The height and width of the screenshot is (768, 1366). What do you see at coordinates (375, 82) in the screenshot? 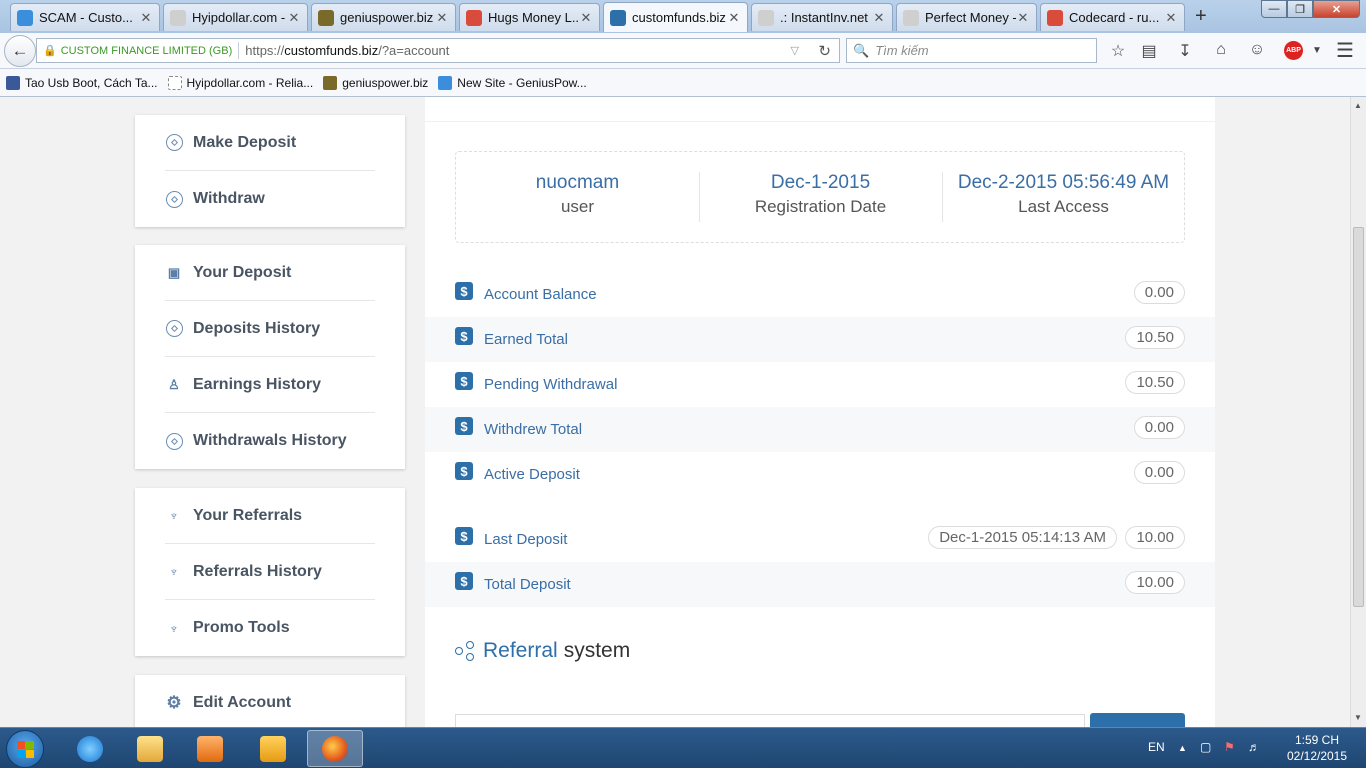
I see `bookmark-item: geniuspower.biz` at bounding box center [375, 82].